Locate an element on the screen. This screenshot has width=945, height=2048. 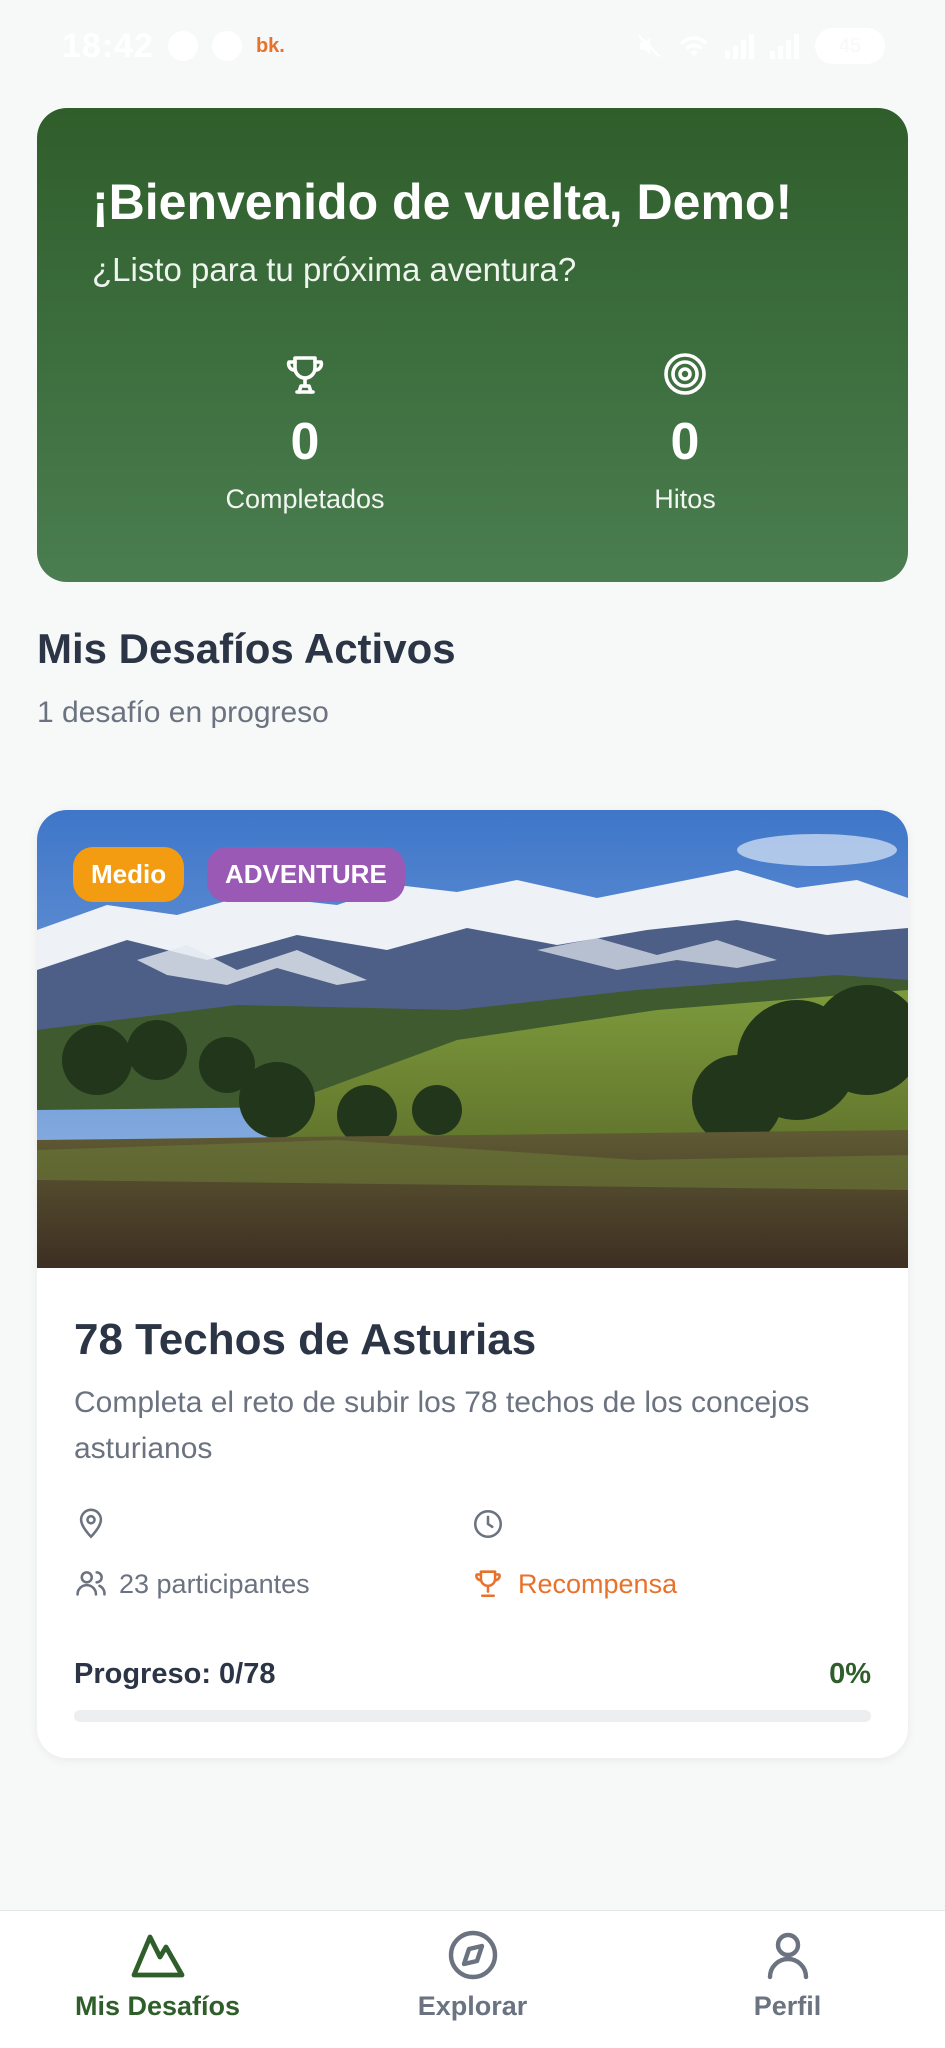
brand-notification: bk. is located at coordinates (270, 45).